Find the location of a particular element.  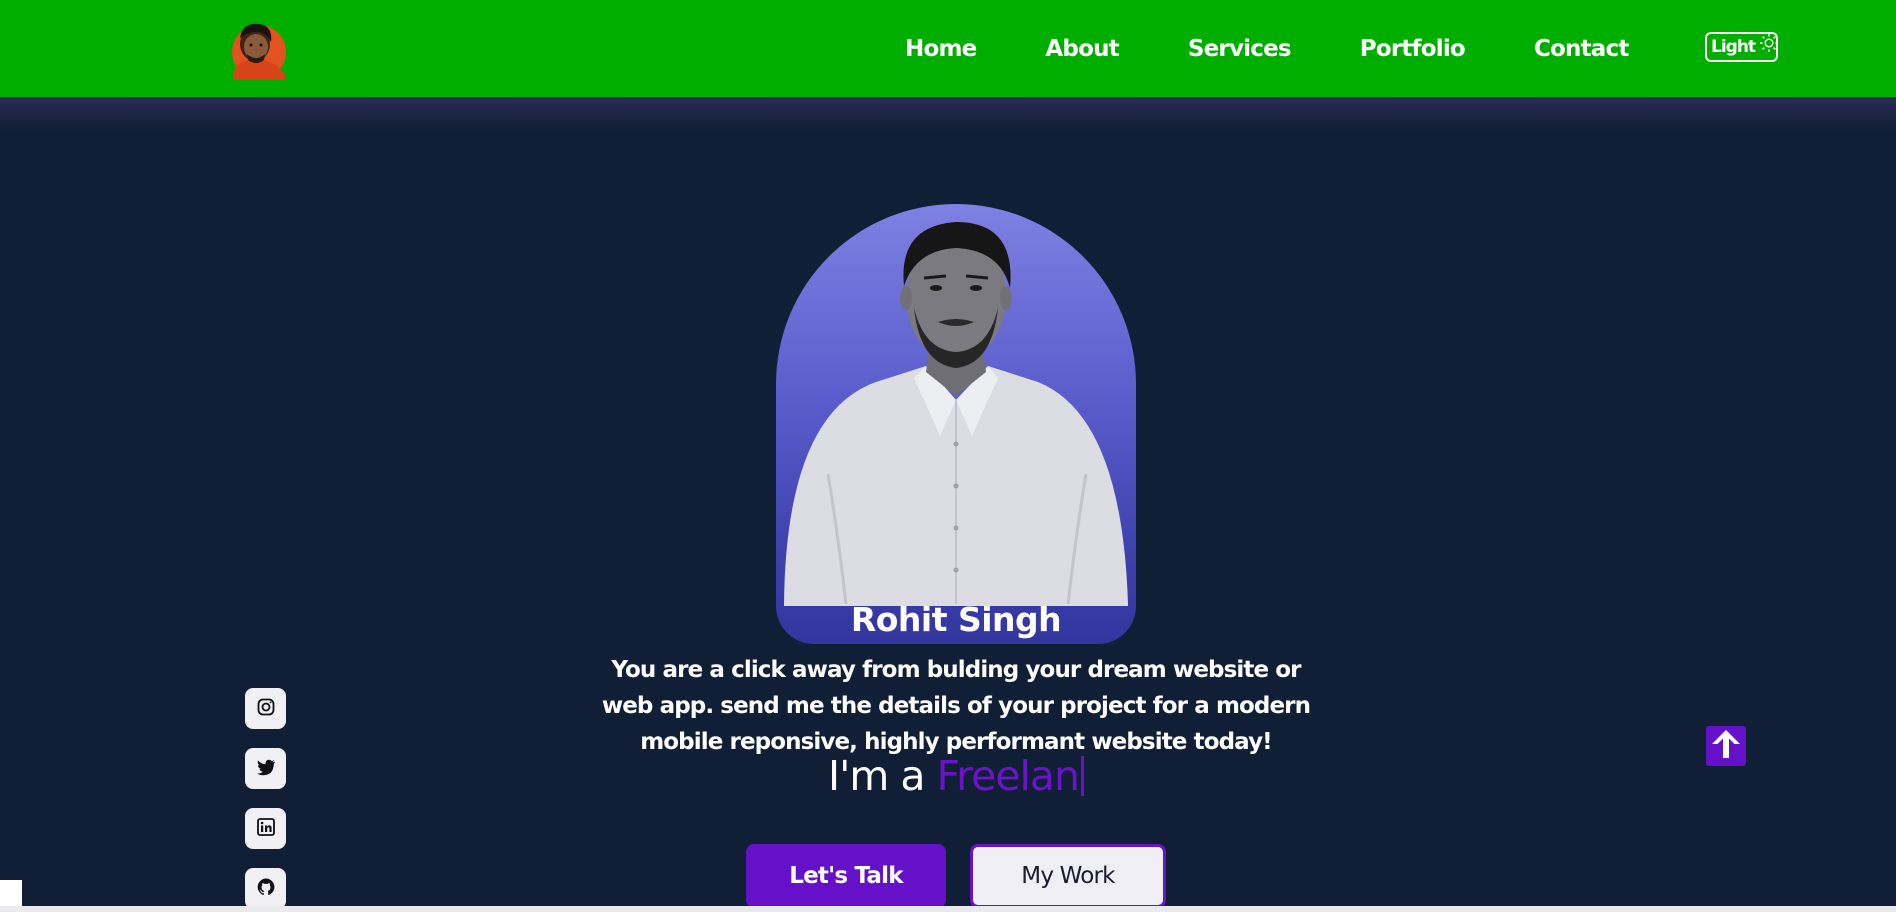

hero-name: Rohit Singh is located at coordinates (956, 619).